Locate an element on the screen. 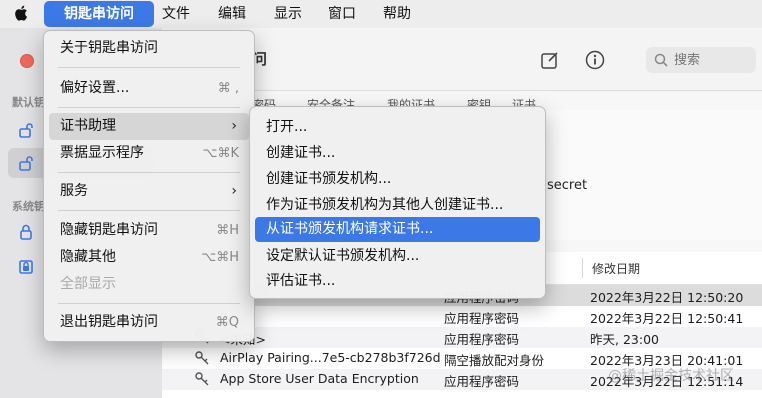 The image size is (762, 398). menu-item-label: 退出钥匙串访问 is located at coordinates (109, 322).